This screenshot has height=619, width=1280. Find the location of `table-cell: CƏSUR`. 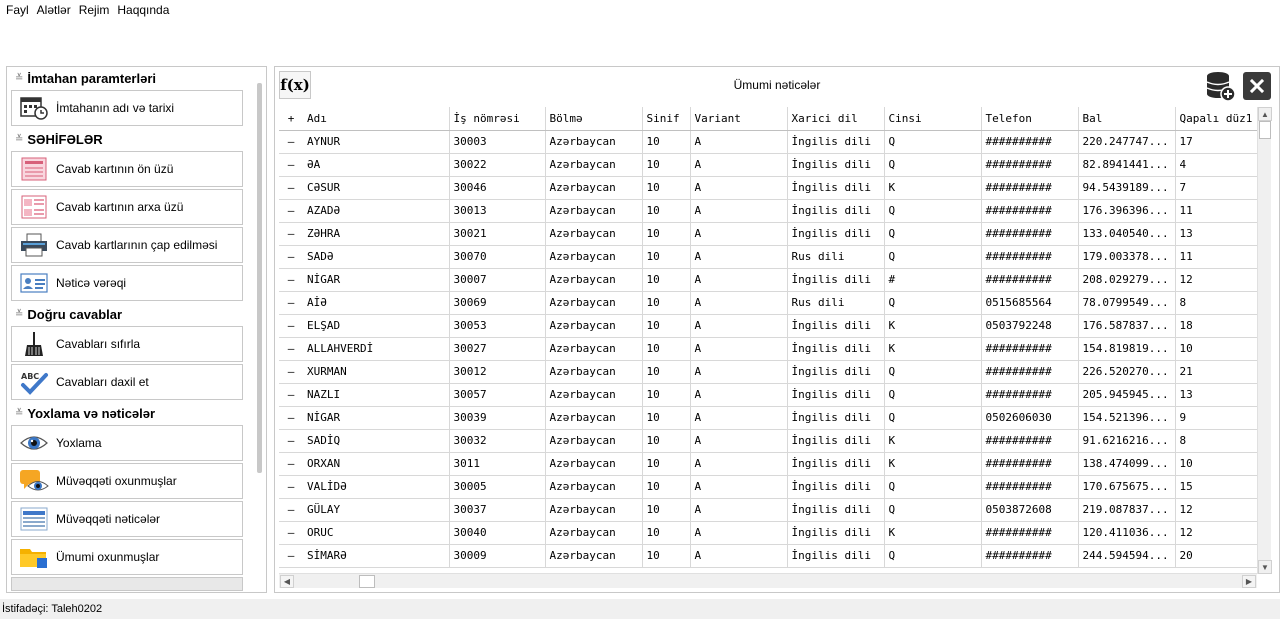

table-cell: CƏSUR is located at coordinates (376, 188).